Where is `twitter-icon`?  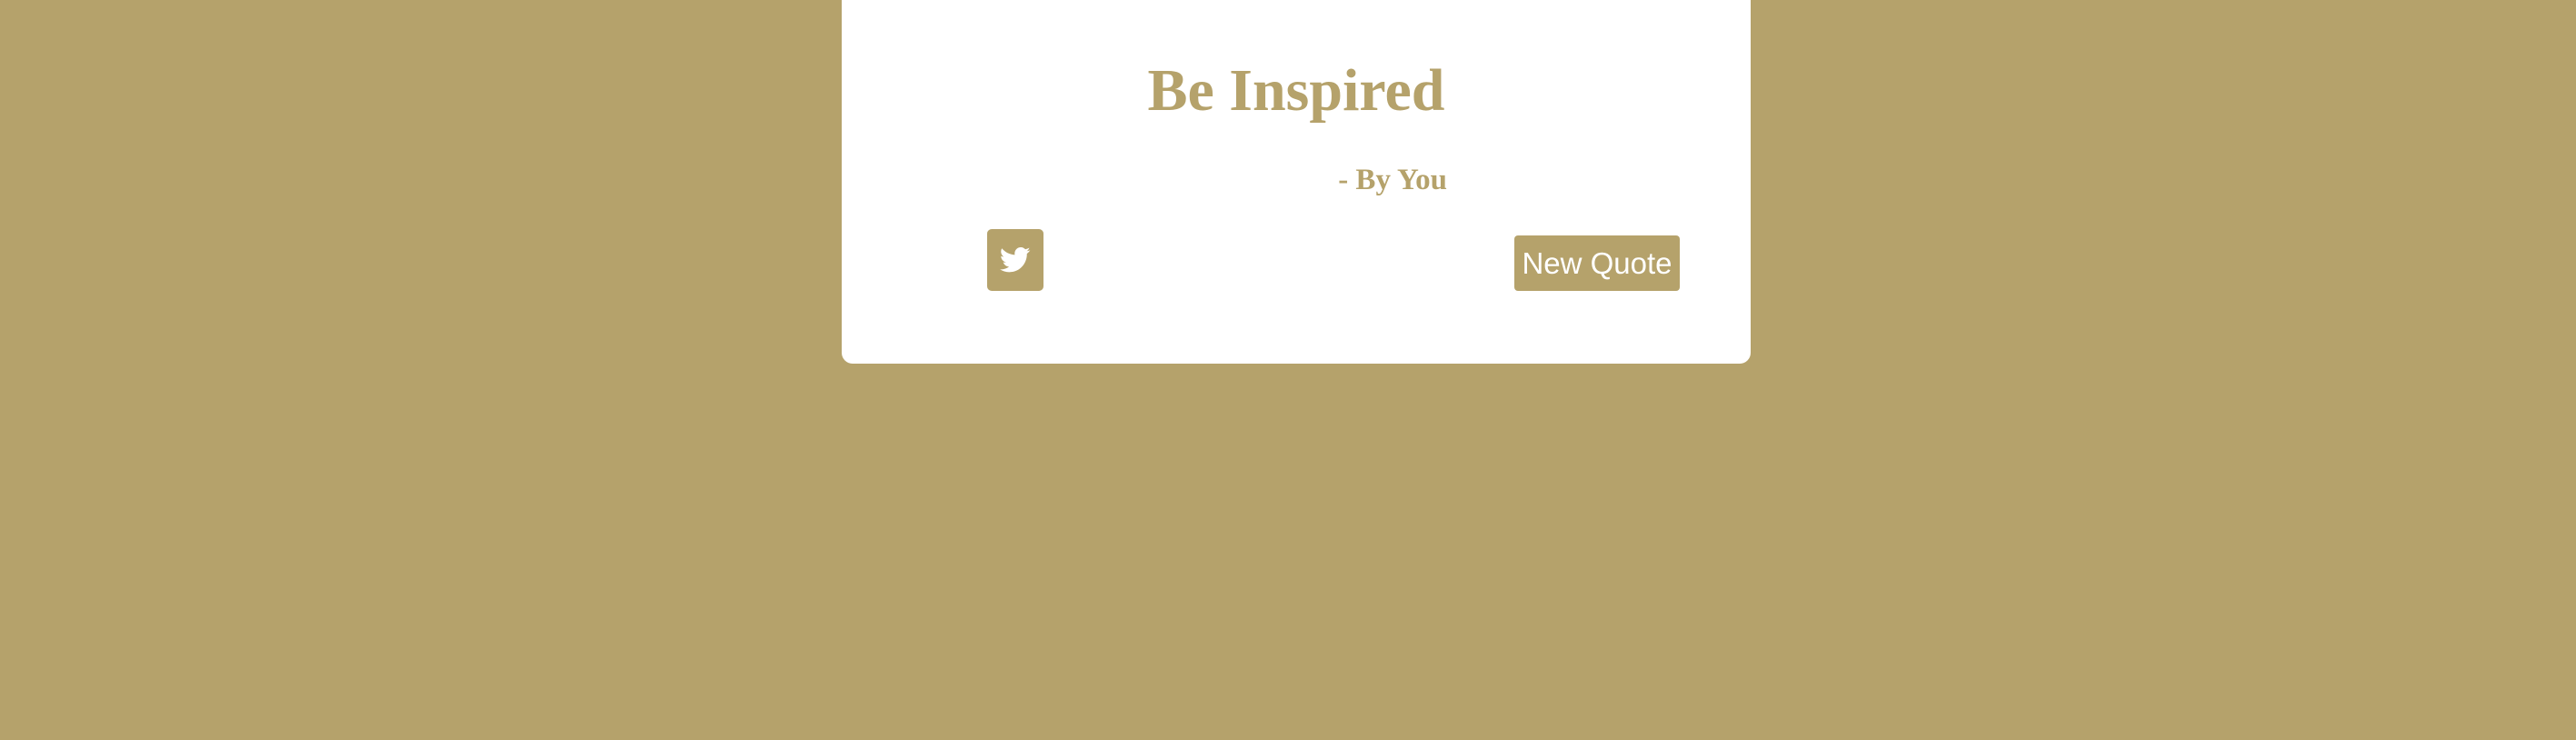 twitter-icon is located at coordinates (1015, 260).